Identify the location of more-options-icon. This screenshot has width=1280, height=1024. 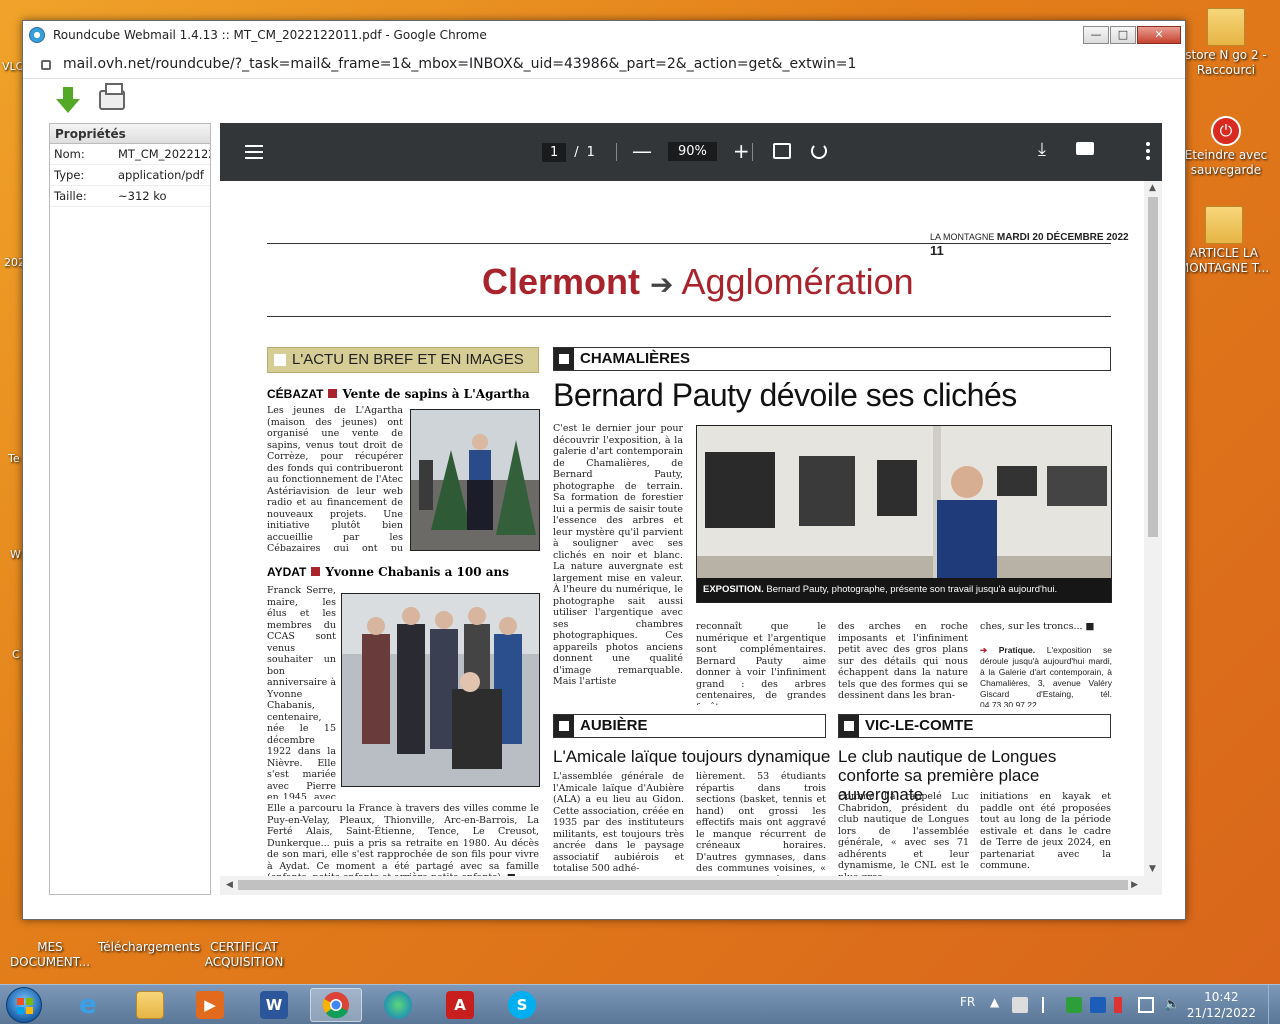
(1148, 151).